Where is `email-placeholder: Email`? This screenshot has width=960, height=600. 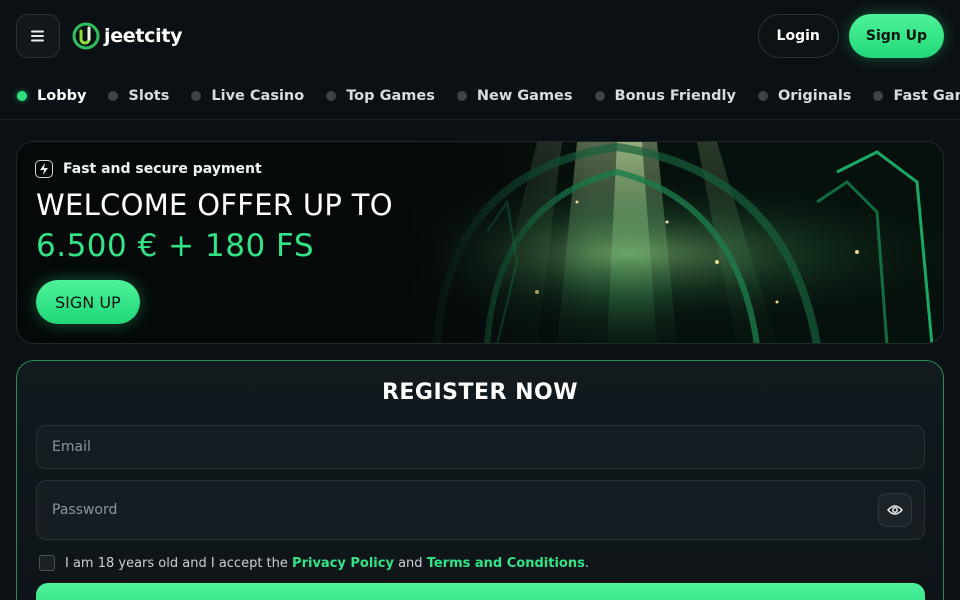
email-placeholder: Email is located at coordinates (71, 447).